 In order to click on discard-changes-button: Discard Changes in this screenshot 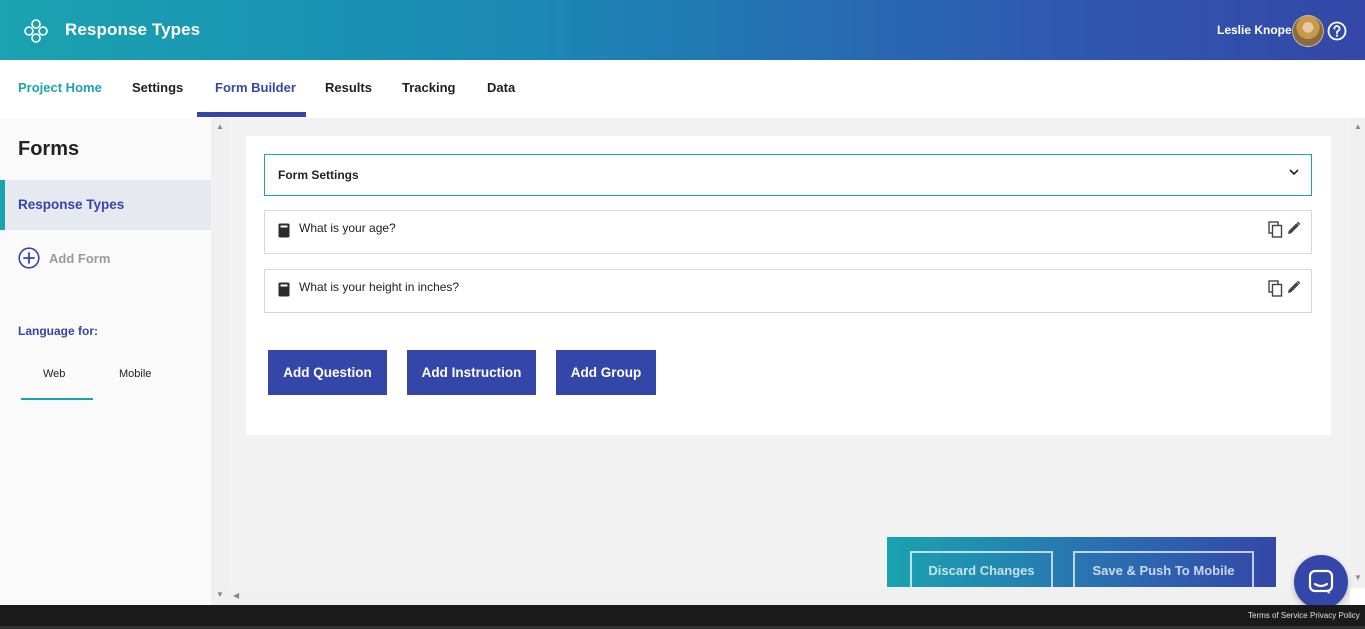, I will do `click(981, 569)`.